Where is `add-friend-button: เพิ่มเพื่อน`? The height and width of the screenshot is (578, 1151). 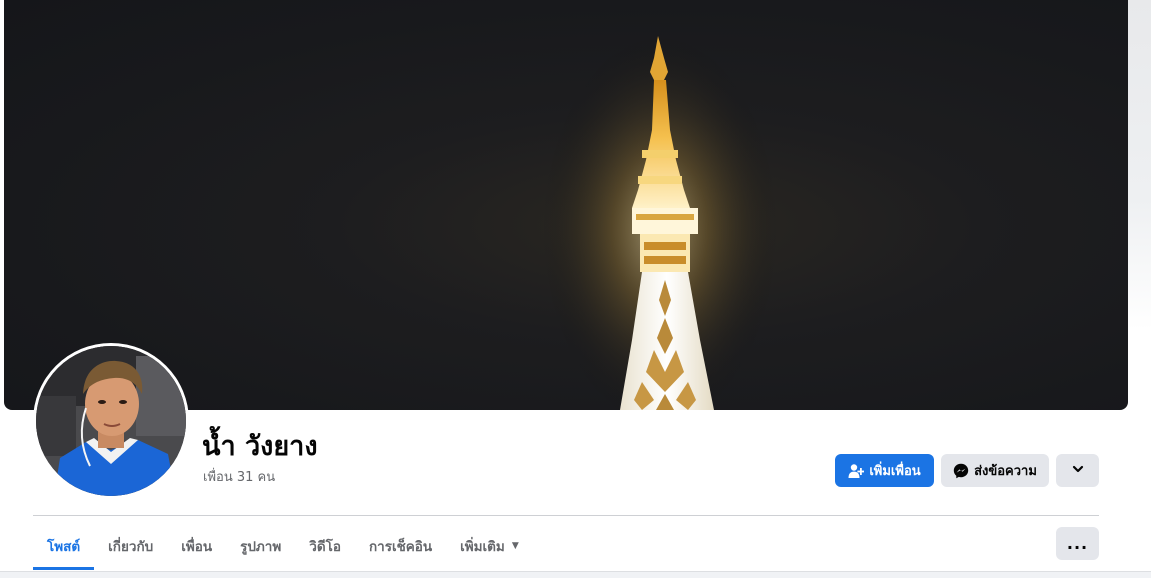 add-friend-button: เพิ่มเพื่อน is located at coordinates (884, 470).